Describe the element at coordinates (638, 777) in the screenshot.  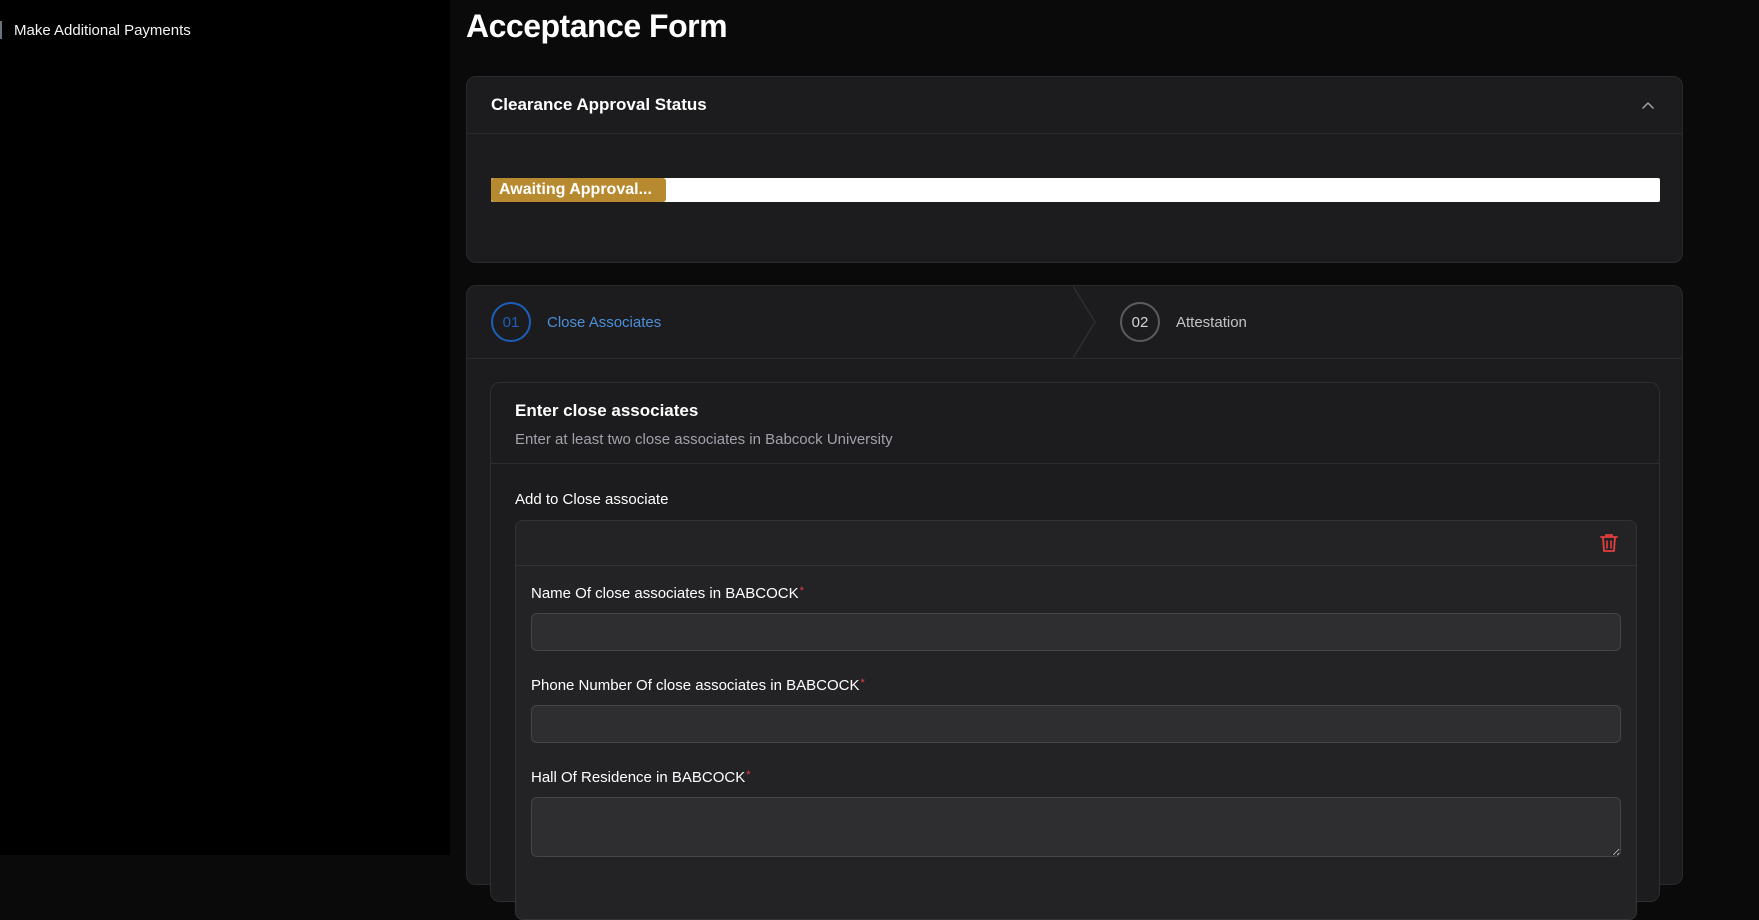
I see `hall-field-label-text: Hall Of Residence in BABCOCK` at that location.